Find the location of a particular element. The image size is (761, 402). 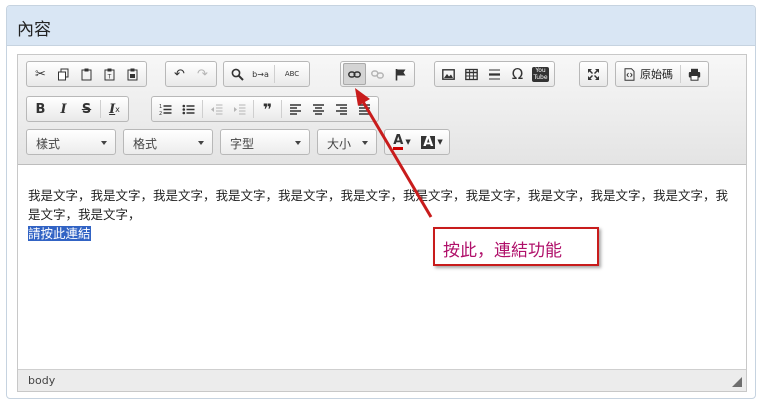

styles-dropdown: 樣式 is located at coordinates (71, 142).